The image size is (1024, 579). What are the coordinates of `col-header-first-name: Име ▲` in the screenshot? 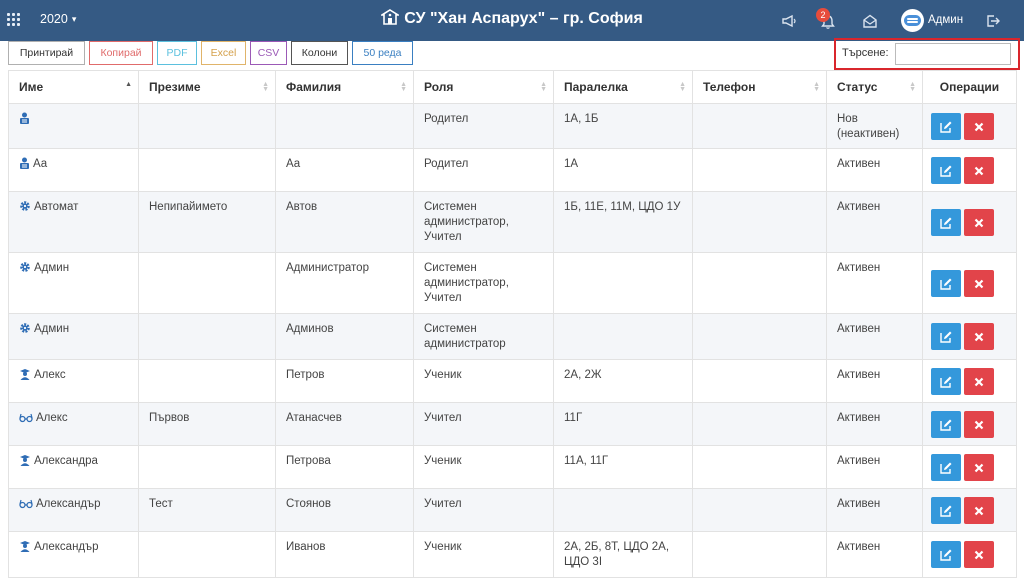 It's located at (73, 87).